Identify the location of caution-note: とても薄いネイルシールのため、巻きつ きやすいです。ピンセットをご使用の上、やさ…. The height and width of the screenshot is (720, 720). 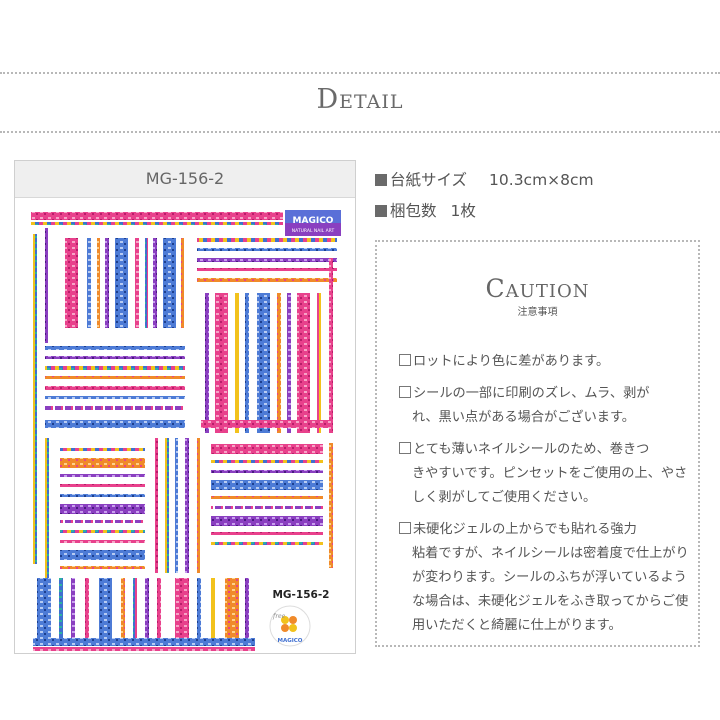
(544, 474).